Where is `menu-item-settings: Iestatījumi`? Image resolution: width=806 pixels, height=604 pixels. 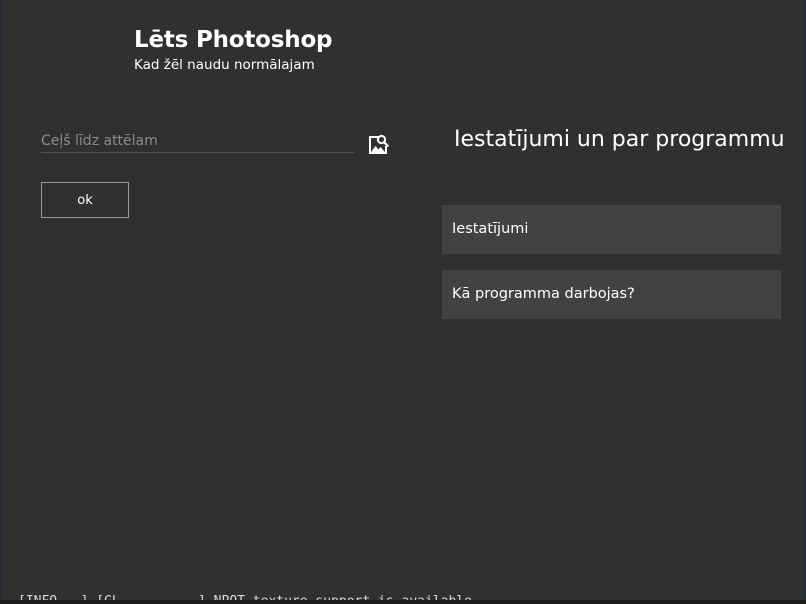
menu-item-settings: Iestatījumi is located at coordinates (611, 229).